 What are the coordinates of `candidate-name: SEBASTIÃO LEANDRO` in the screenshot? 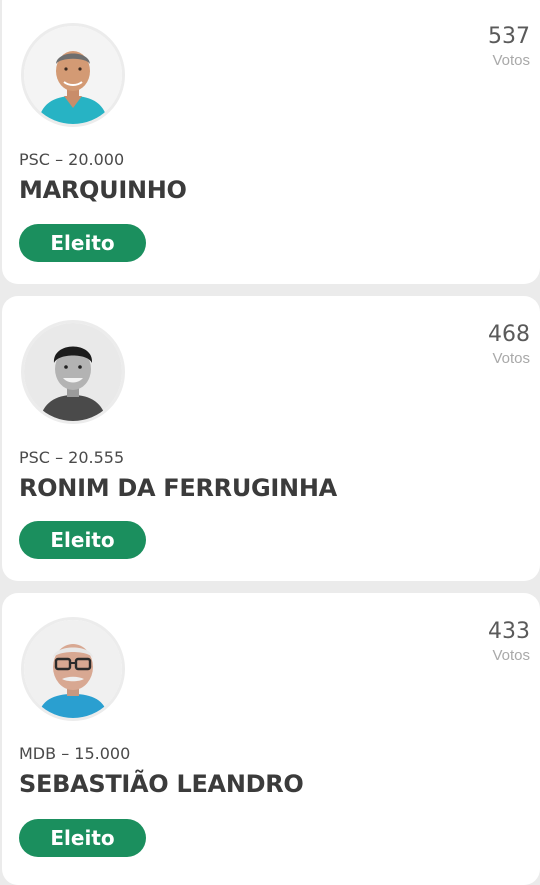 It's located at (161, 784).